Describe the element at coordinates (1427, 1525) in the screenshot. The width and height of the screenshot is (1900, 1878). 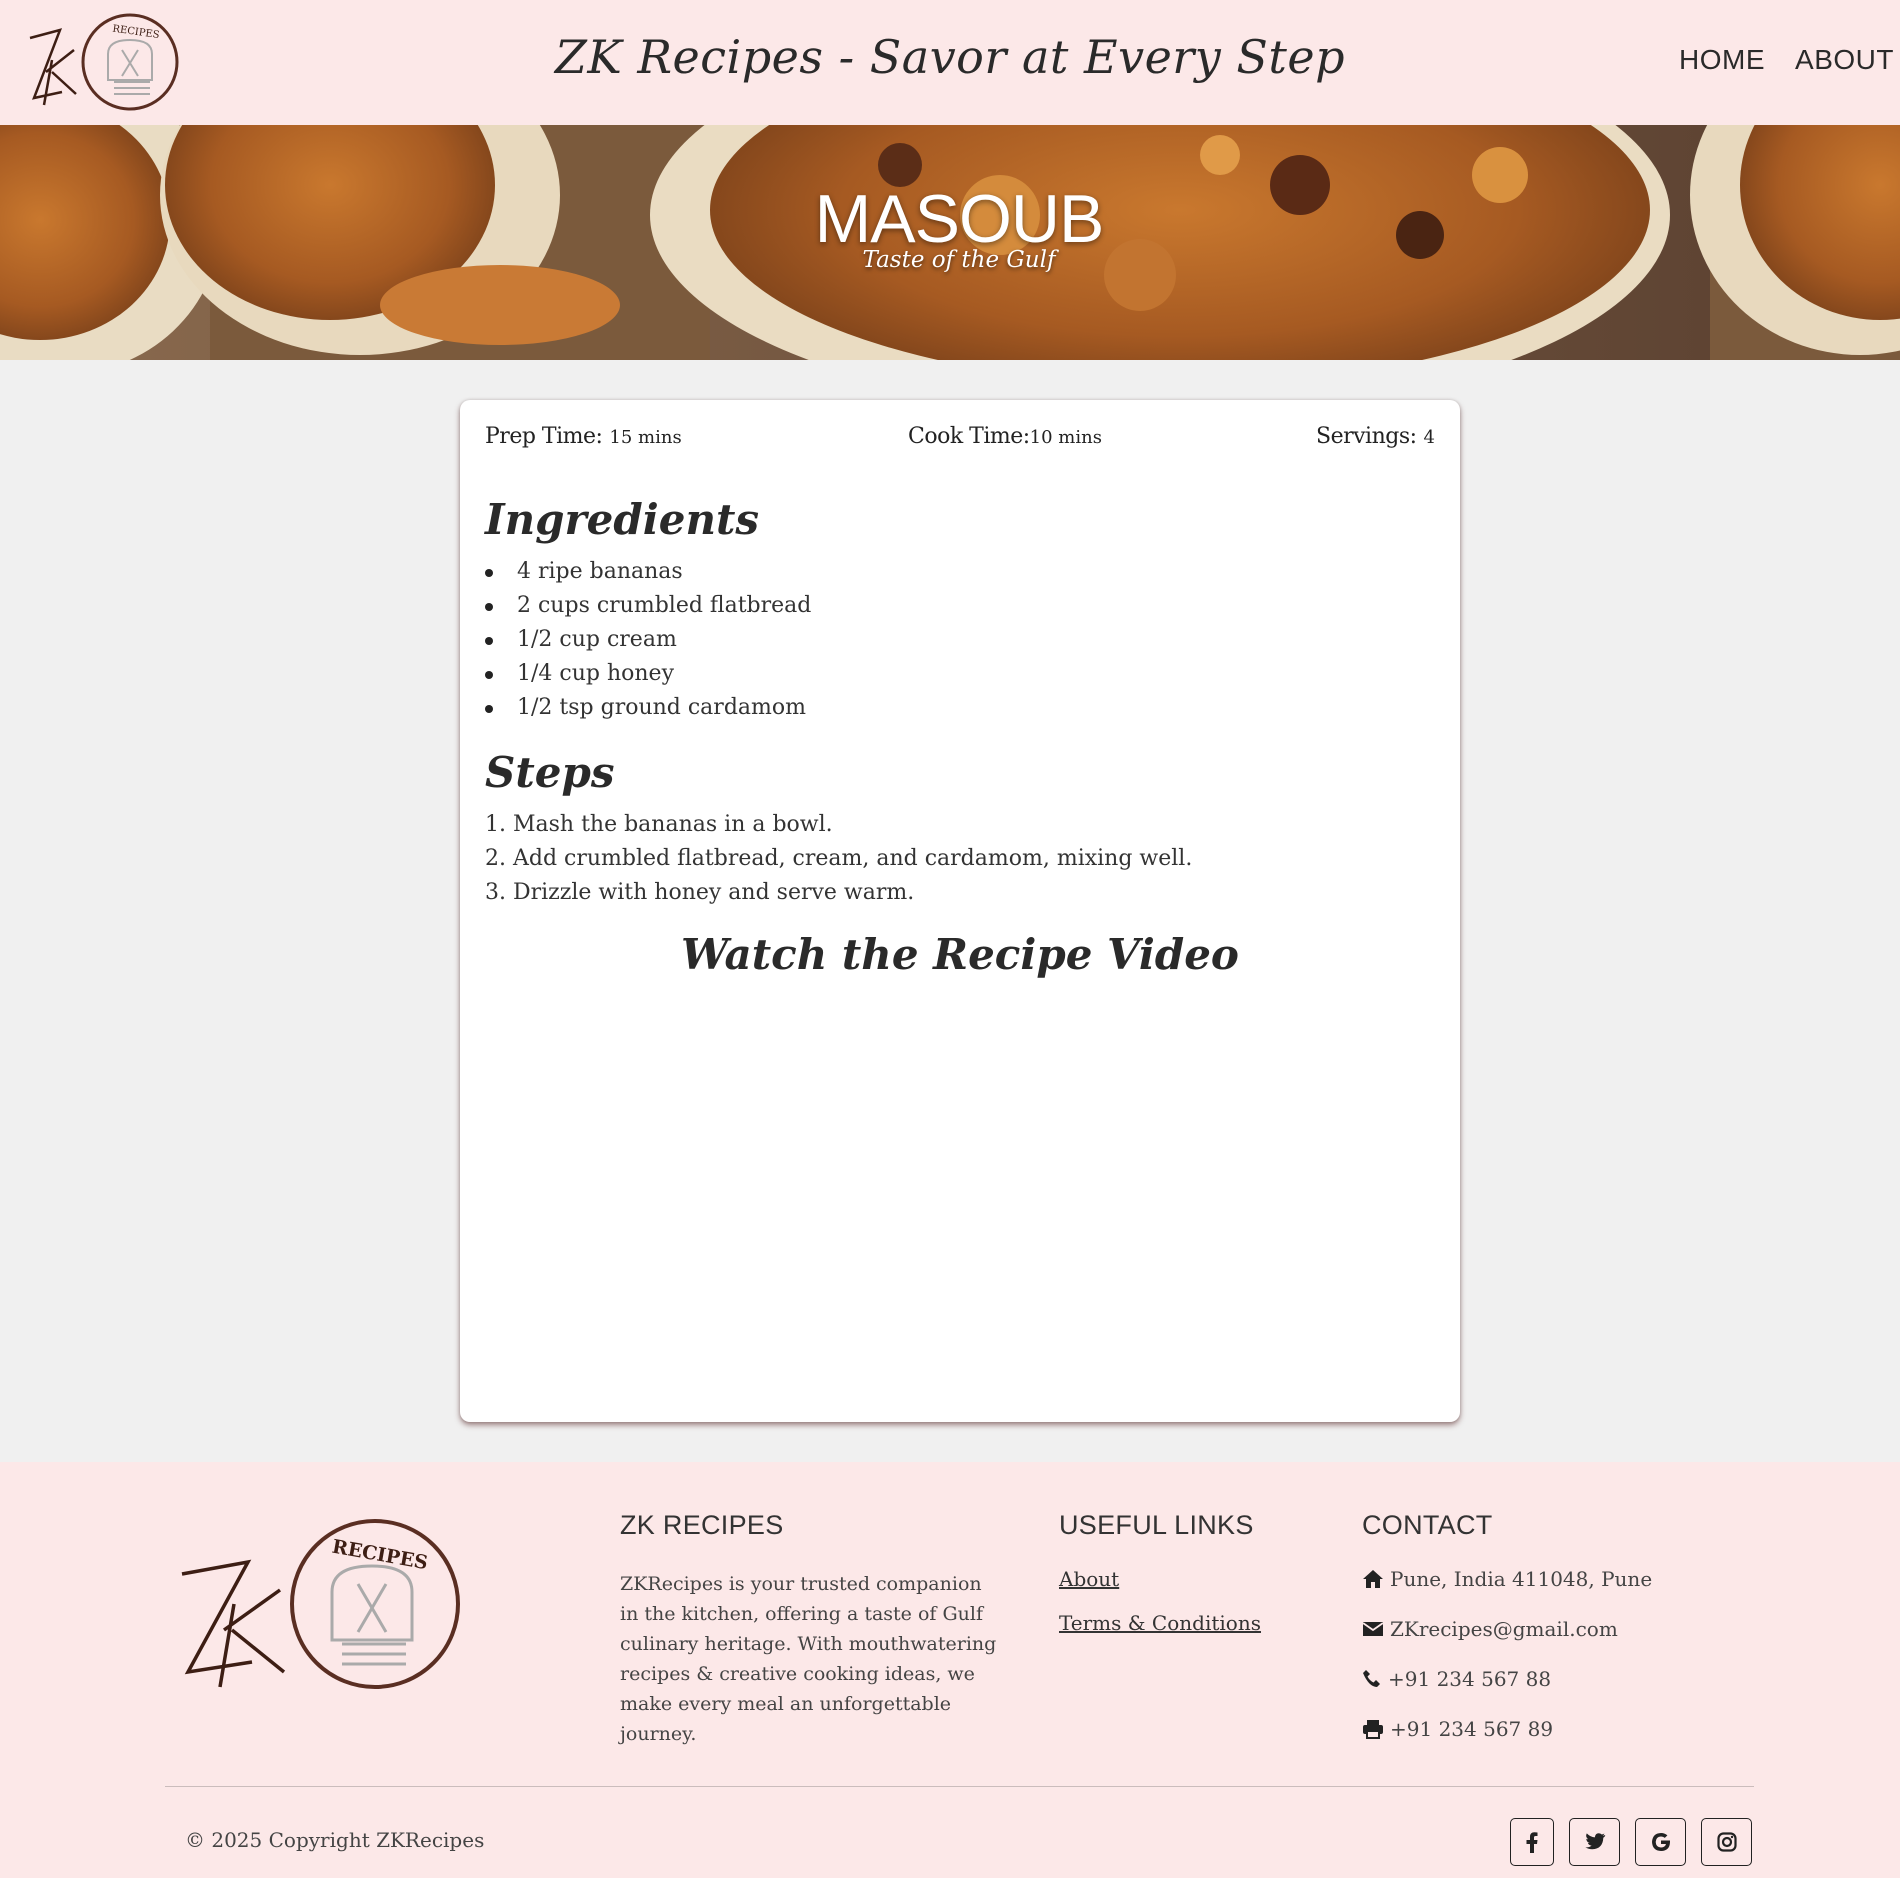
I see `footer-contact-heading: CONTACT` at that location.